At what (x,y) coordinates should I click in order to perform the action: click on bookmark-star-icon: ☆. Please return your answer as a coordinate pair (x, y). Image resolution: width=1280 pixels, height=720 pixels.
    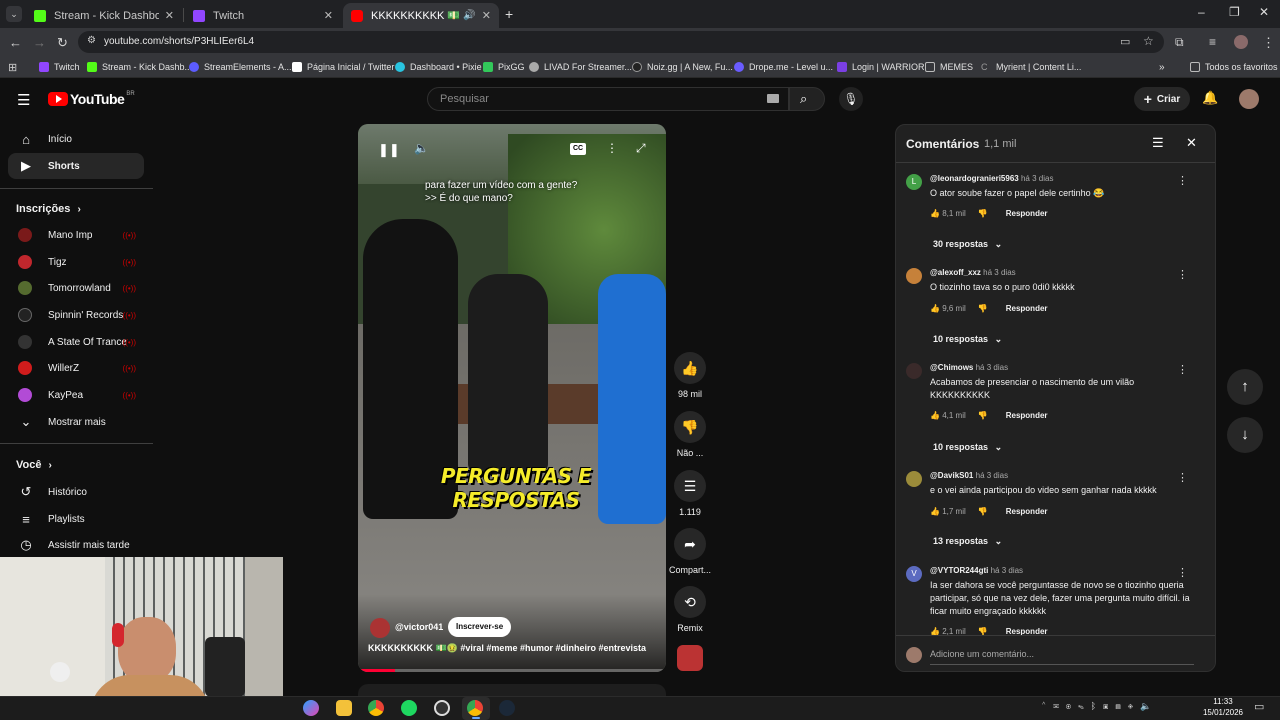
    Looking at the image, I should click on (1148, 41).